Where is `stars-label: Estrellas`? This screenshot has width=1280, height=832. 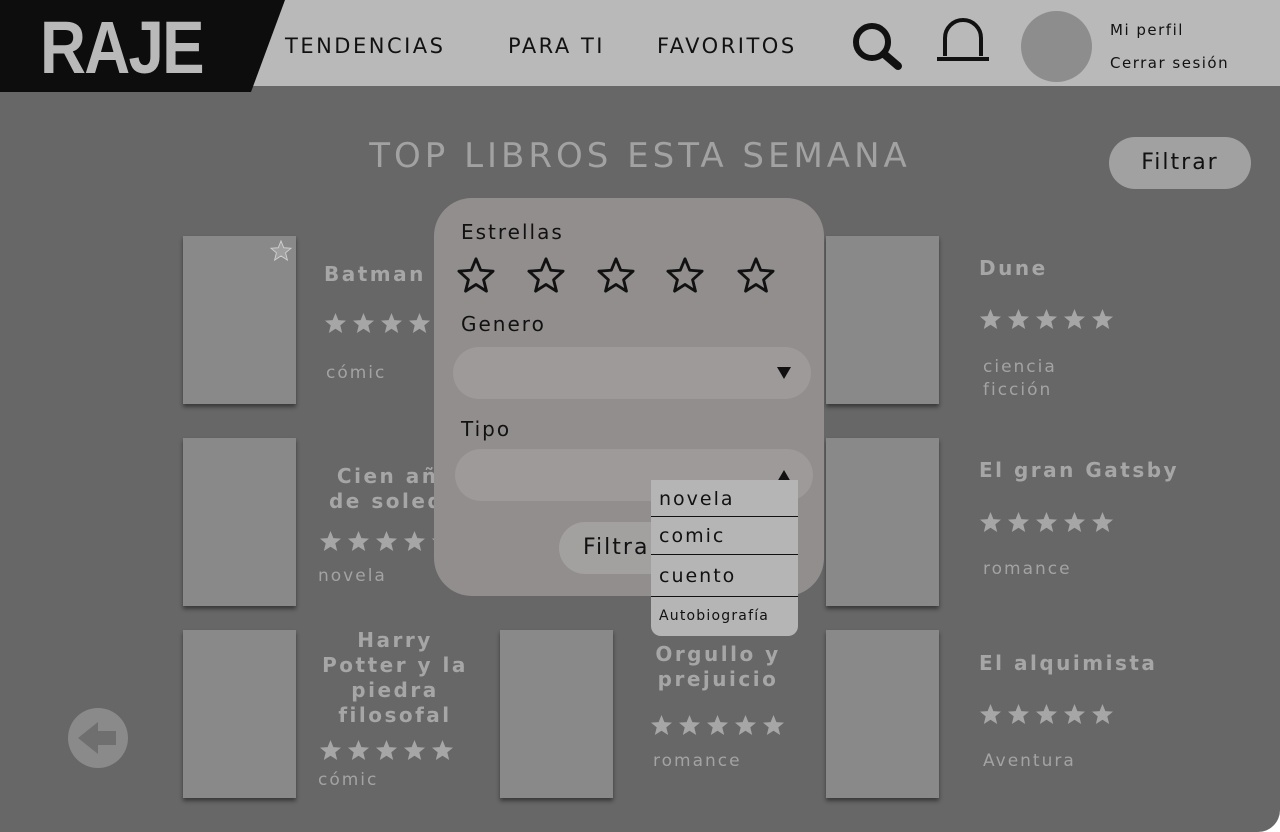 stars-label: Estrellas is located at coordinates (512, 232).